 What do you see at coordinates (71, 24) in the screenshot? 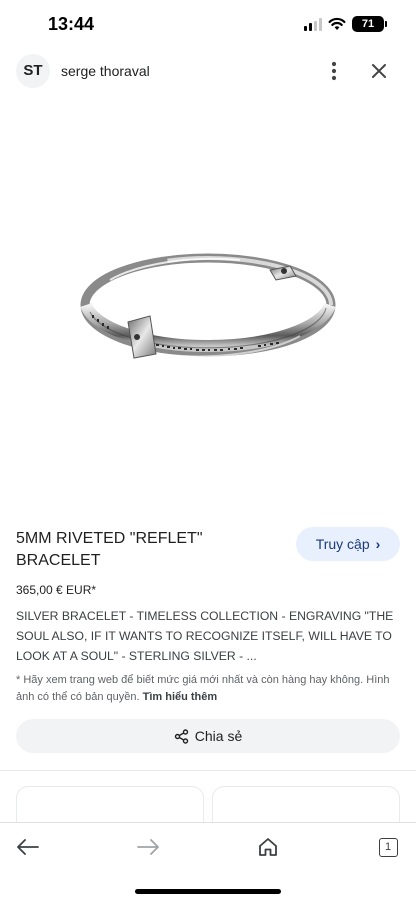
I see `status-time: 13:44` at bounding box center [71, 24].